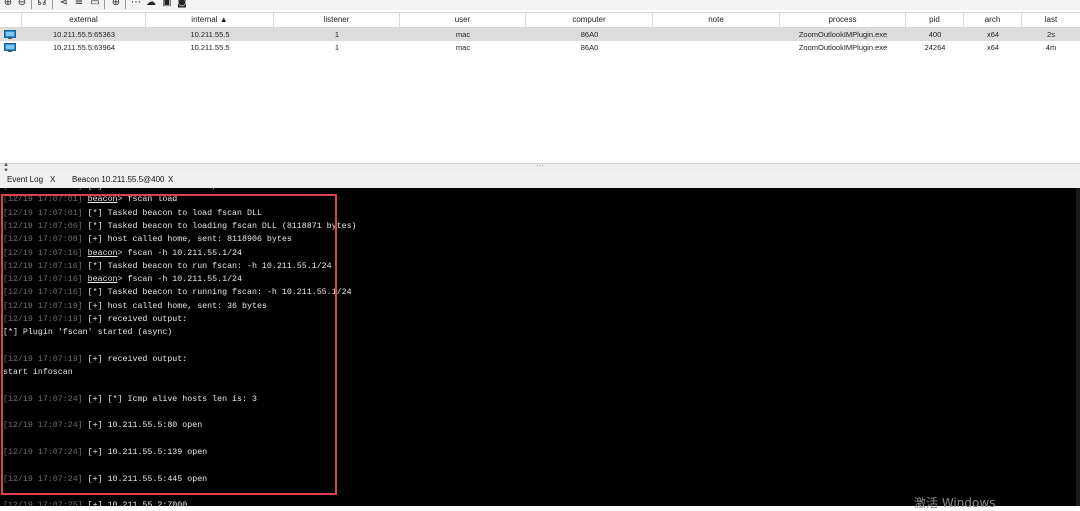  I want to click on tab-beacon: Beacon 10.211.55.5@400, so click(118, 179).